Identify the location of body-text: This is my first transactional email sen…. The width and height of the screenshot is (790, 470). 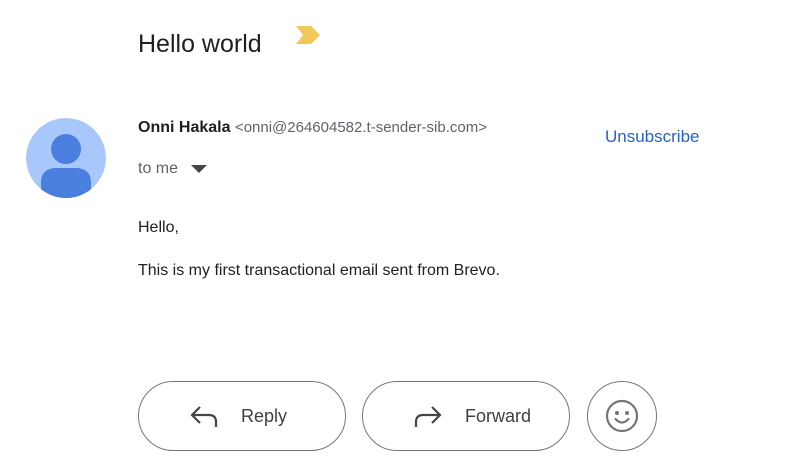
(319, 270).